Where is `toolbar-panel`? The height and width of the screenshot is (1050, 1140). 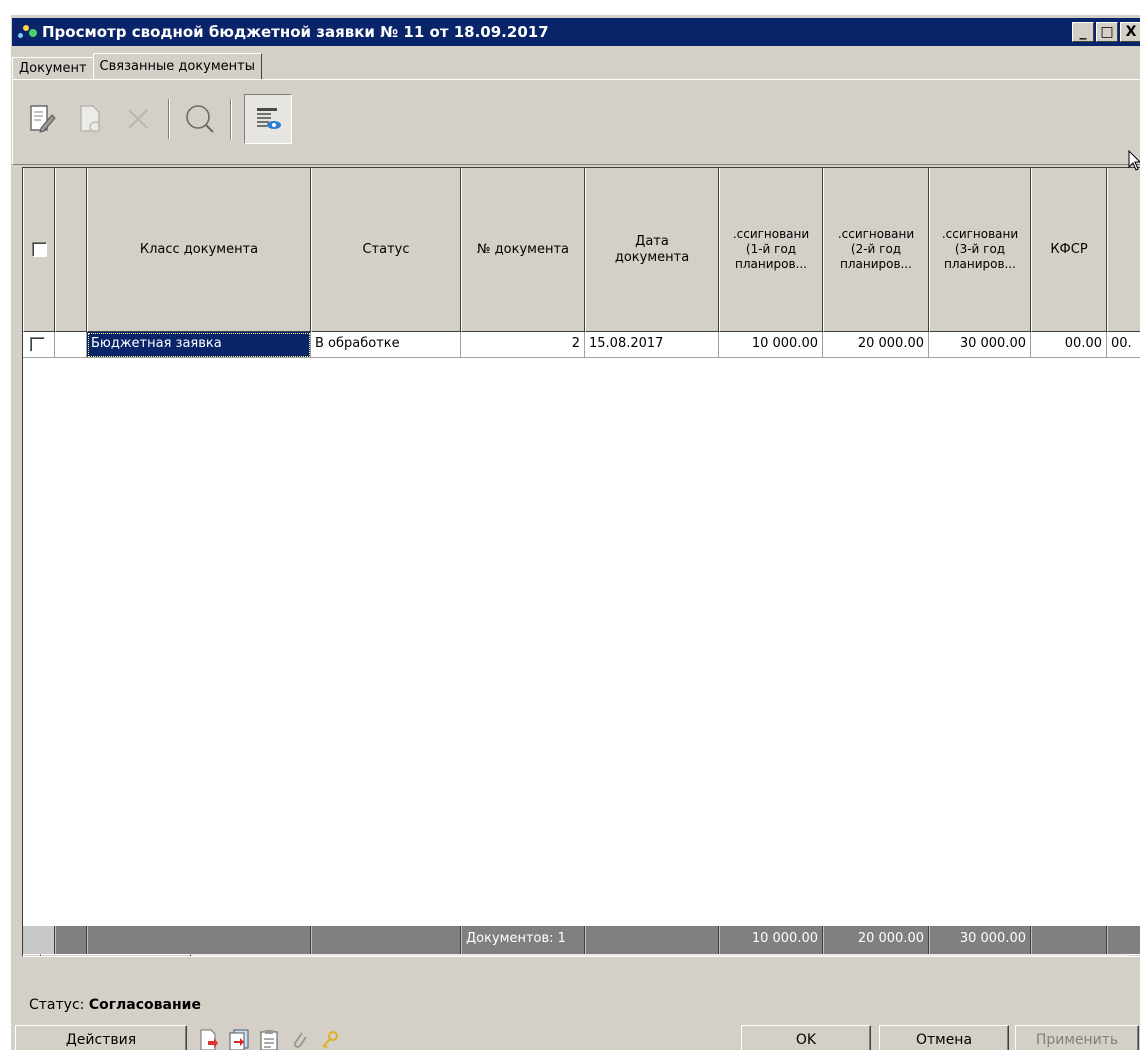 toolbar-panel is located at coordinates (576, 122).